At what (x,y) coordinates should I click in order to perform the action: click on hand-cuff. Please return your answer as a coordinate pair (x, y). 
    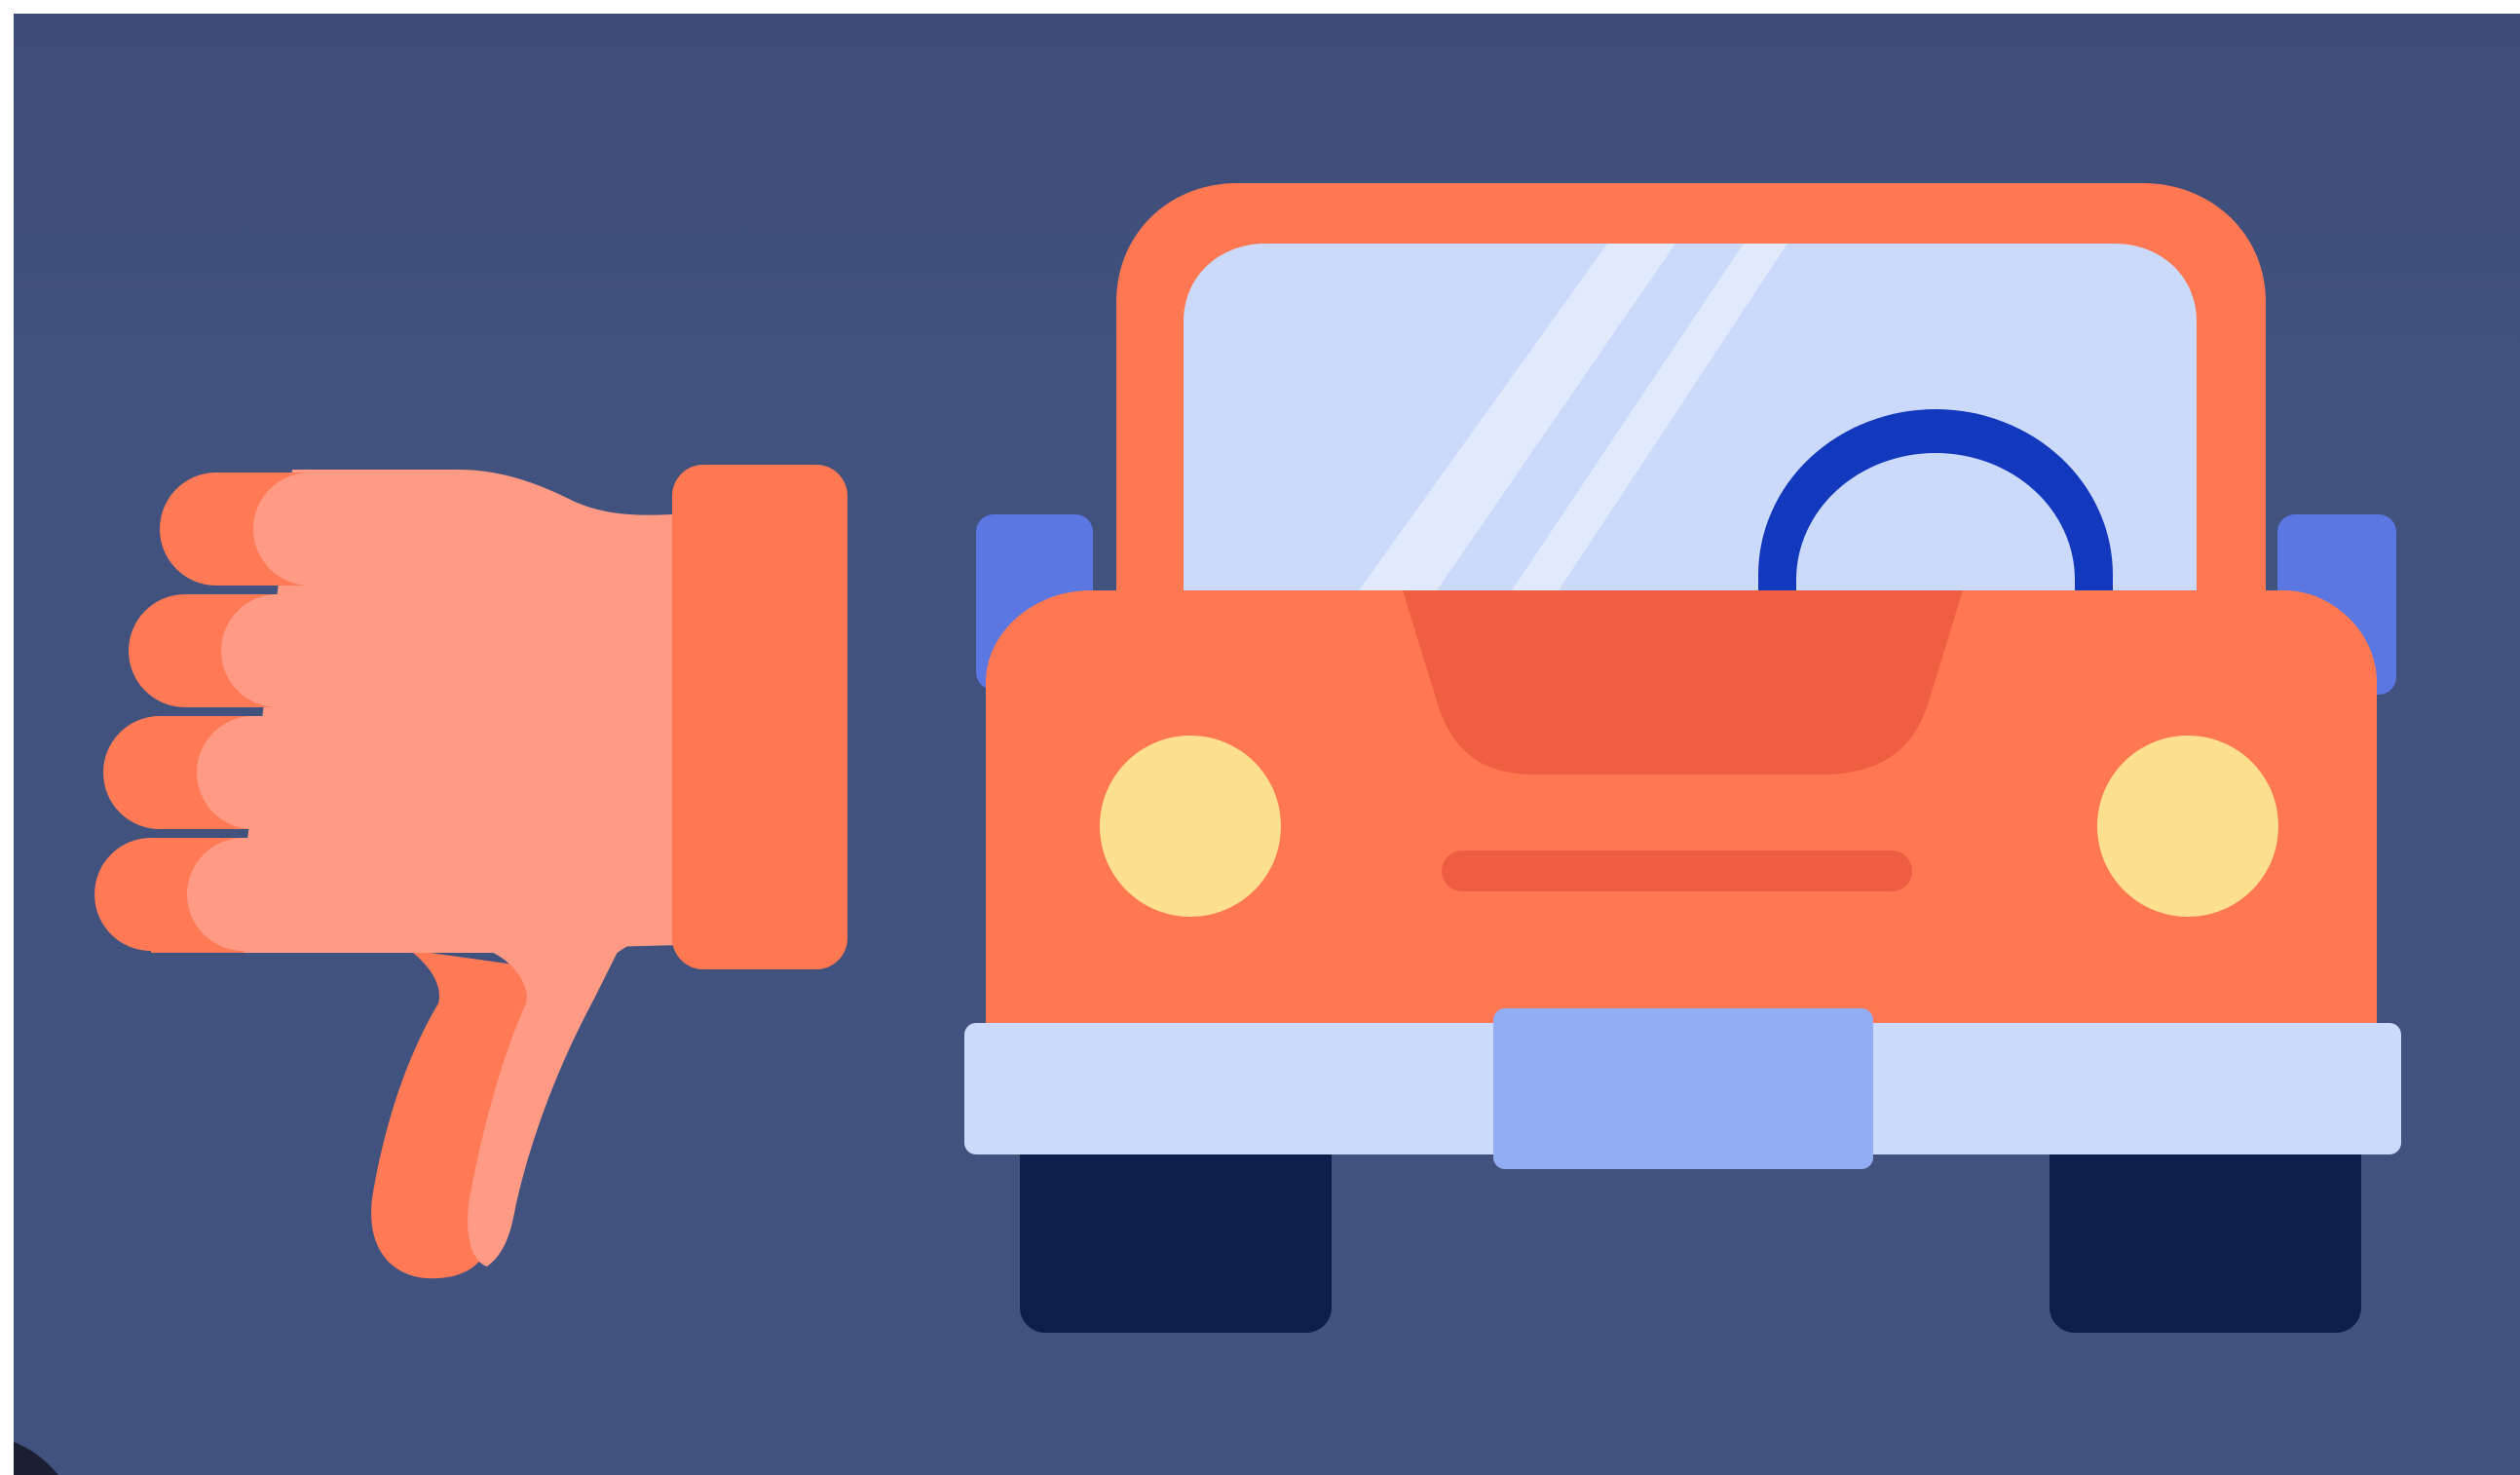
    Looking at the image, I should click on (759, 717).